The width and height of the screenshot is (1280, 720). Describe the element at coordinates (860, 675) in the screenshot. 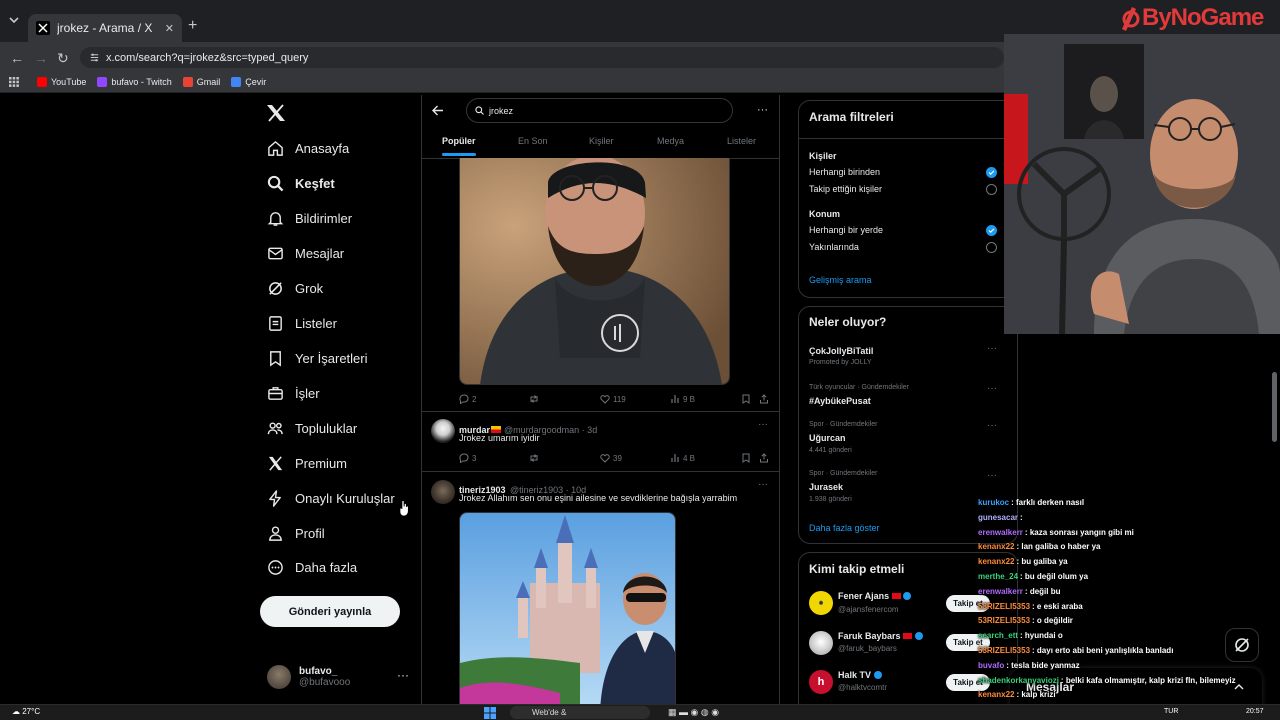

I see `follow-suggestion-name: Halk TV` at that location.